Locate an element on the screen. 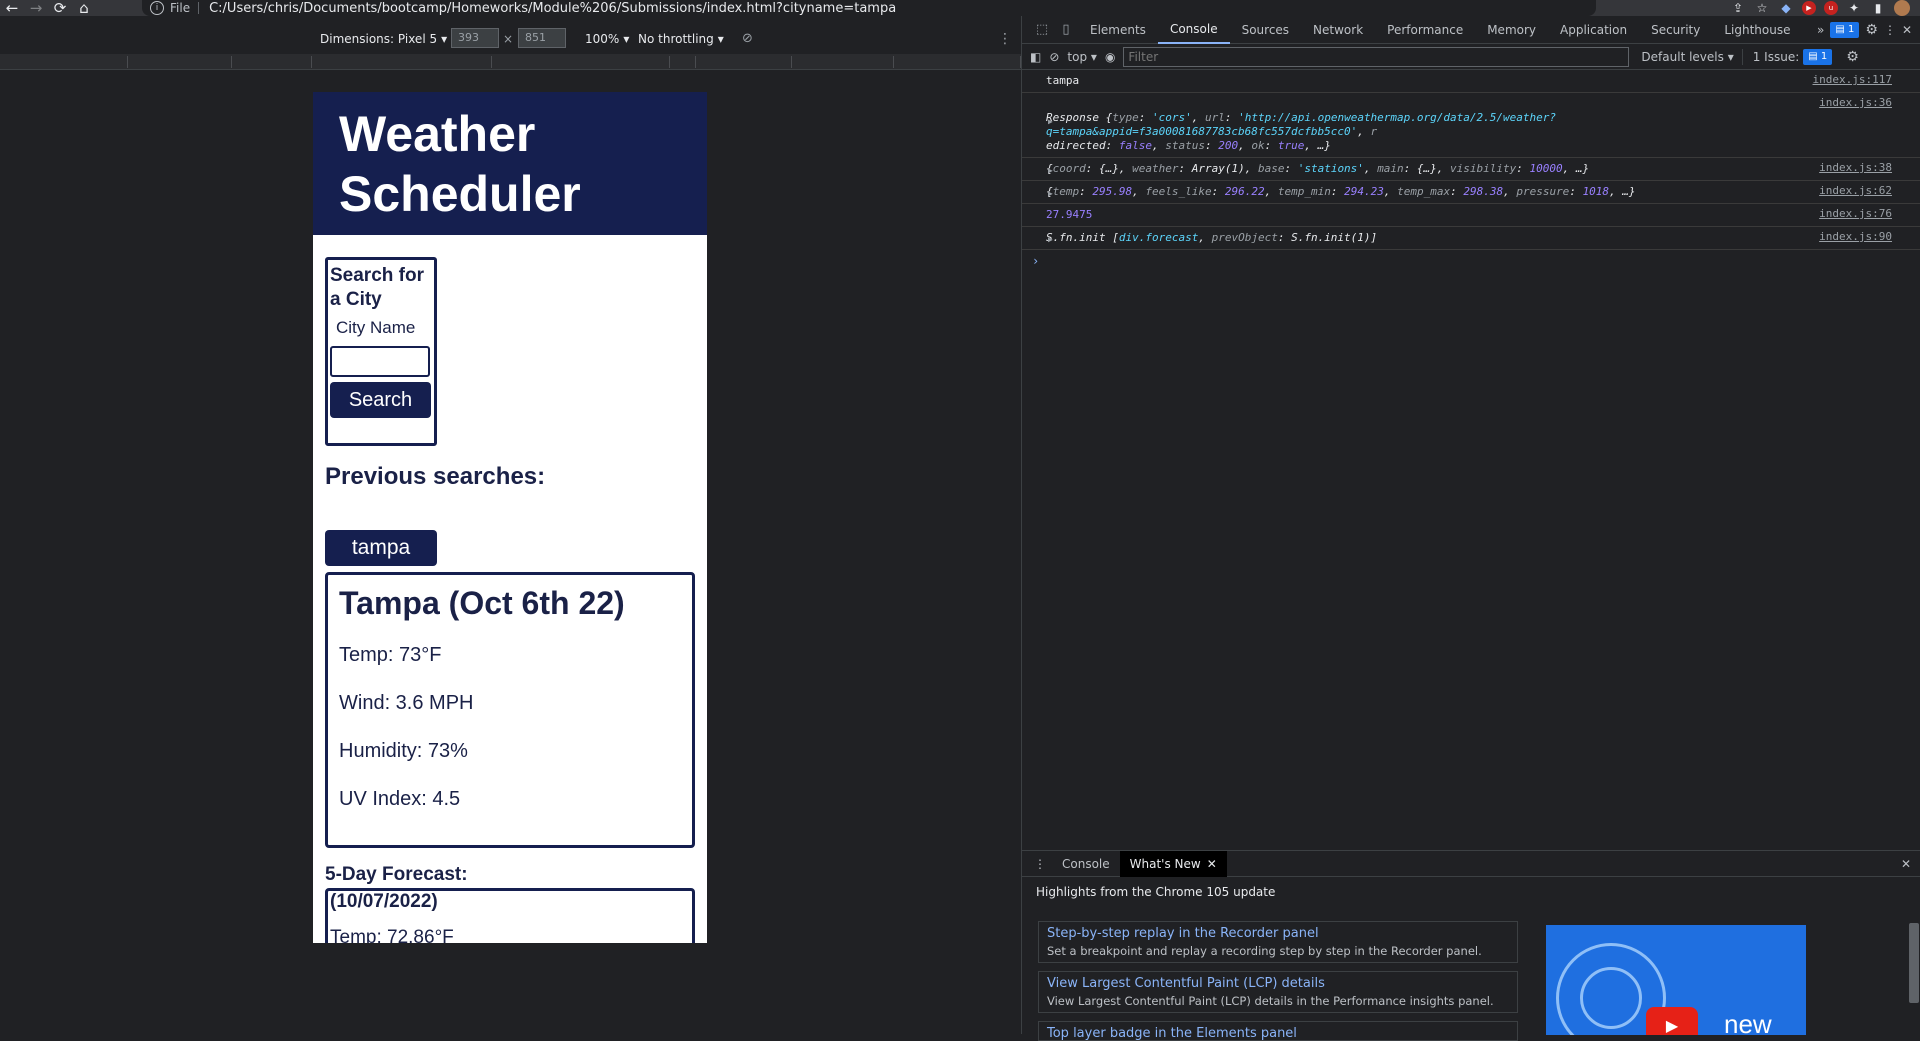  youtube-extension-icon: ▶ is located at coordinates (1809, 8).